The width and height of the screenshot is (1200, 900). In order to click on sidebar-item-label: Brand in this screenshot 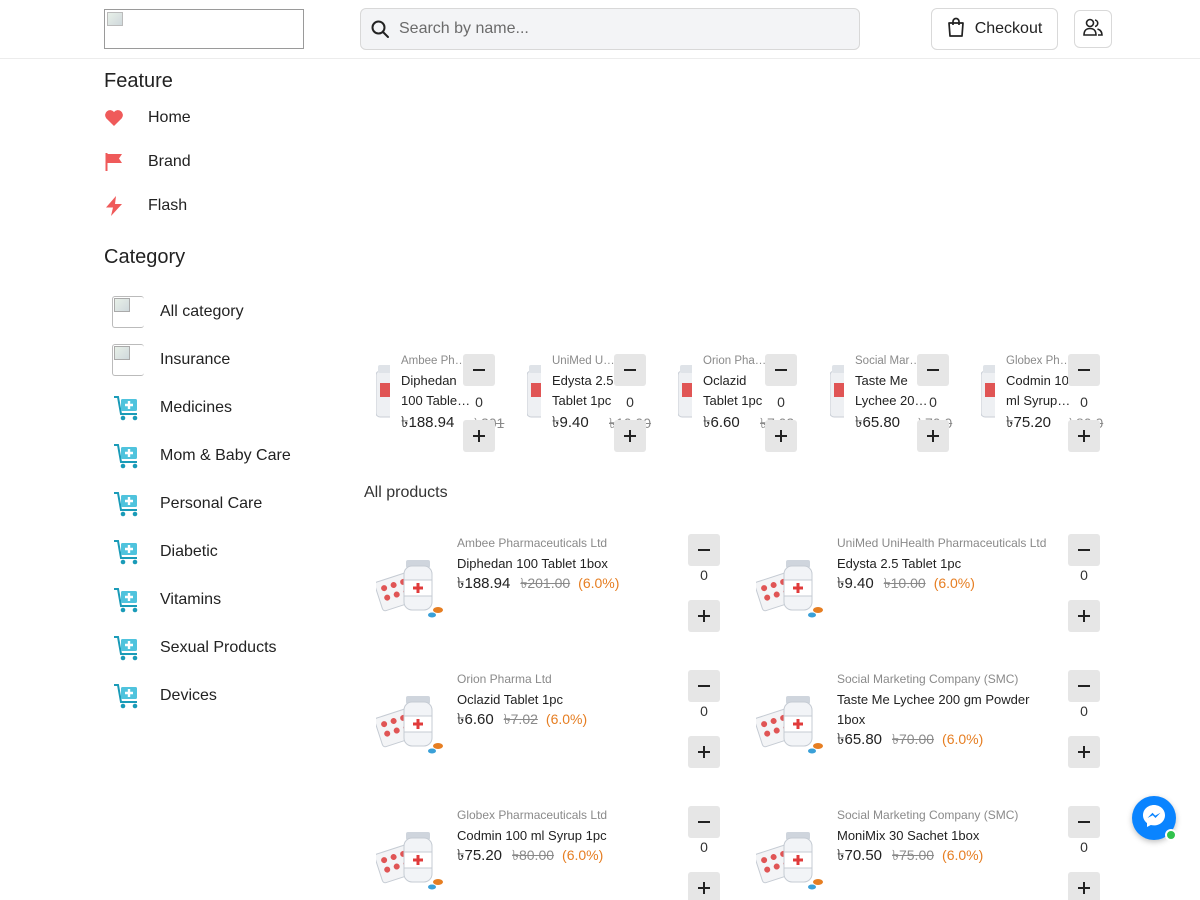, I will do `click(169, 161)`.